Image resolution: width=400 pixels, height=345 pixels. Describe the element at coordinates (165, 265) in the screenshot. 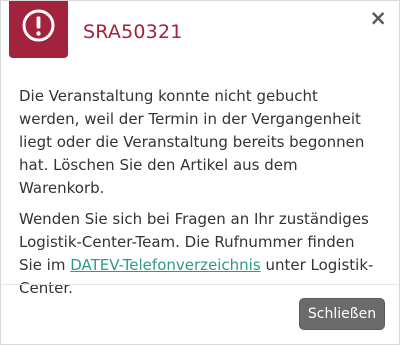

I see `phone-directory-link: DATEV-Telefonverzeichnis` at that location.